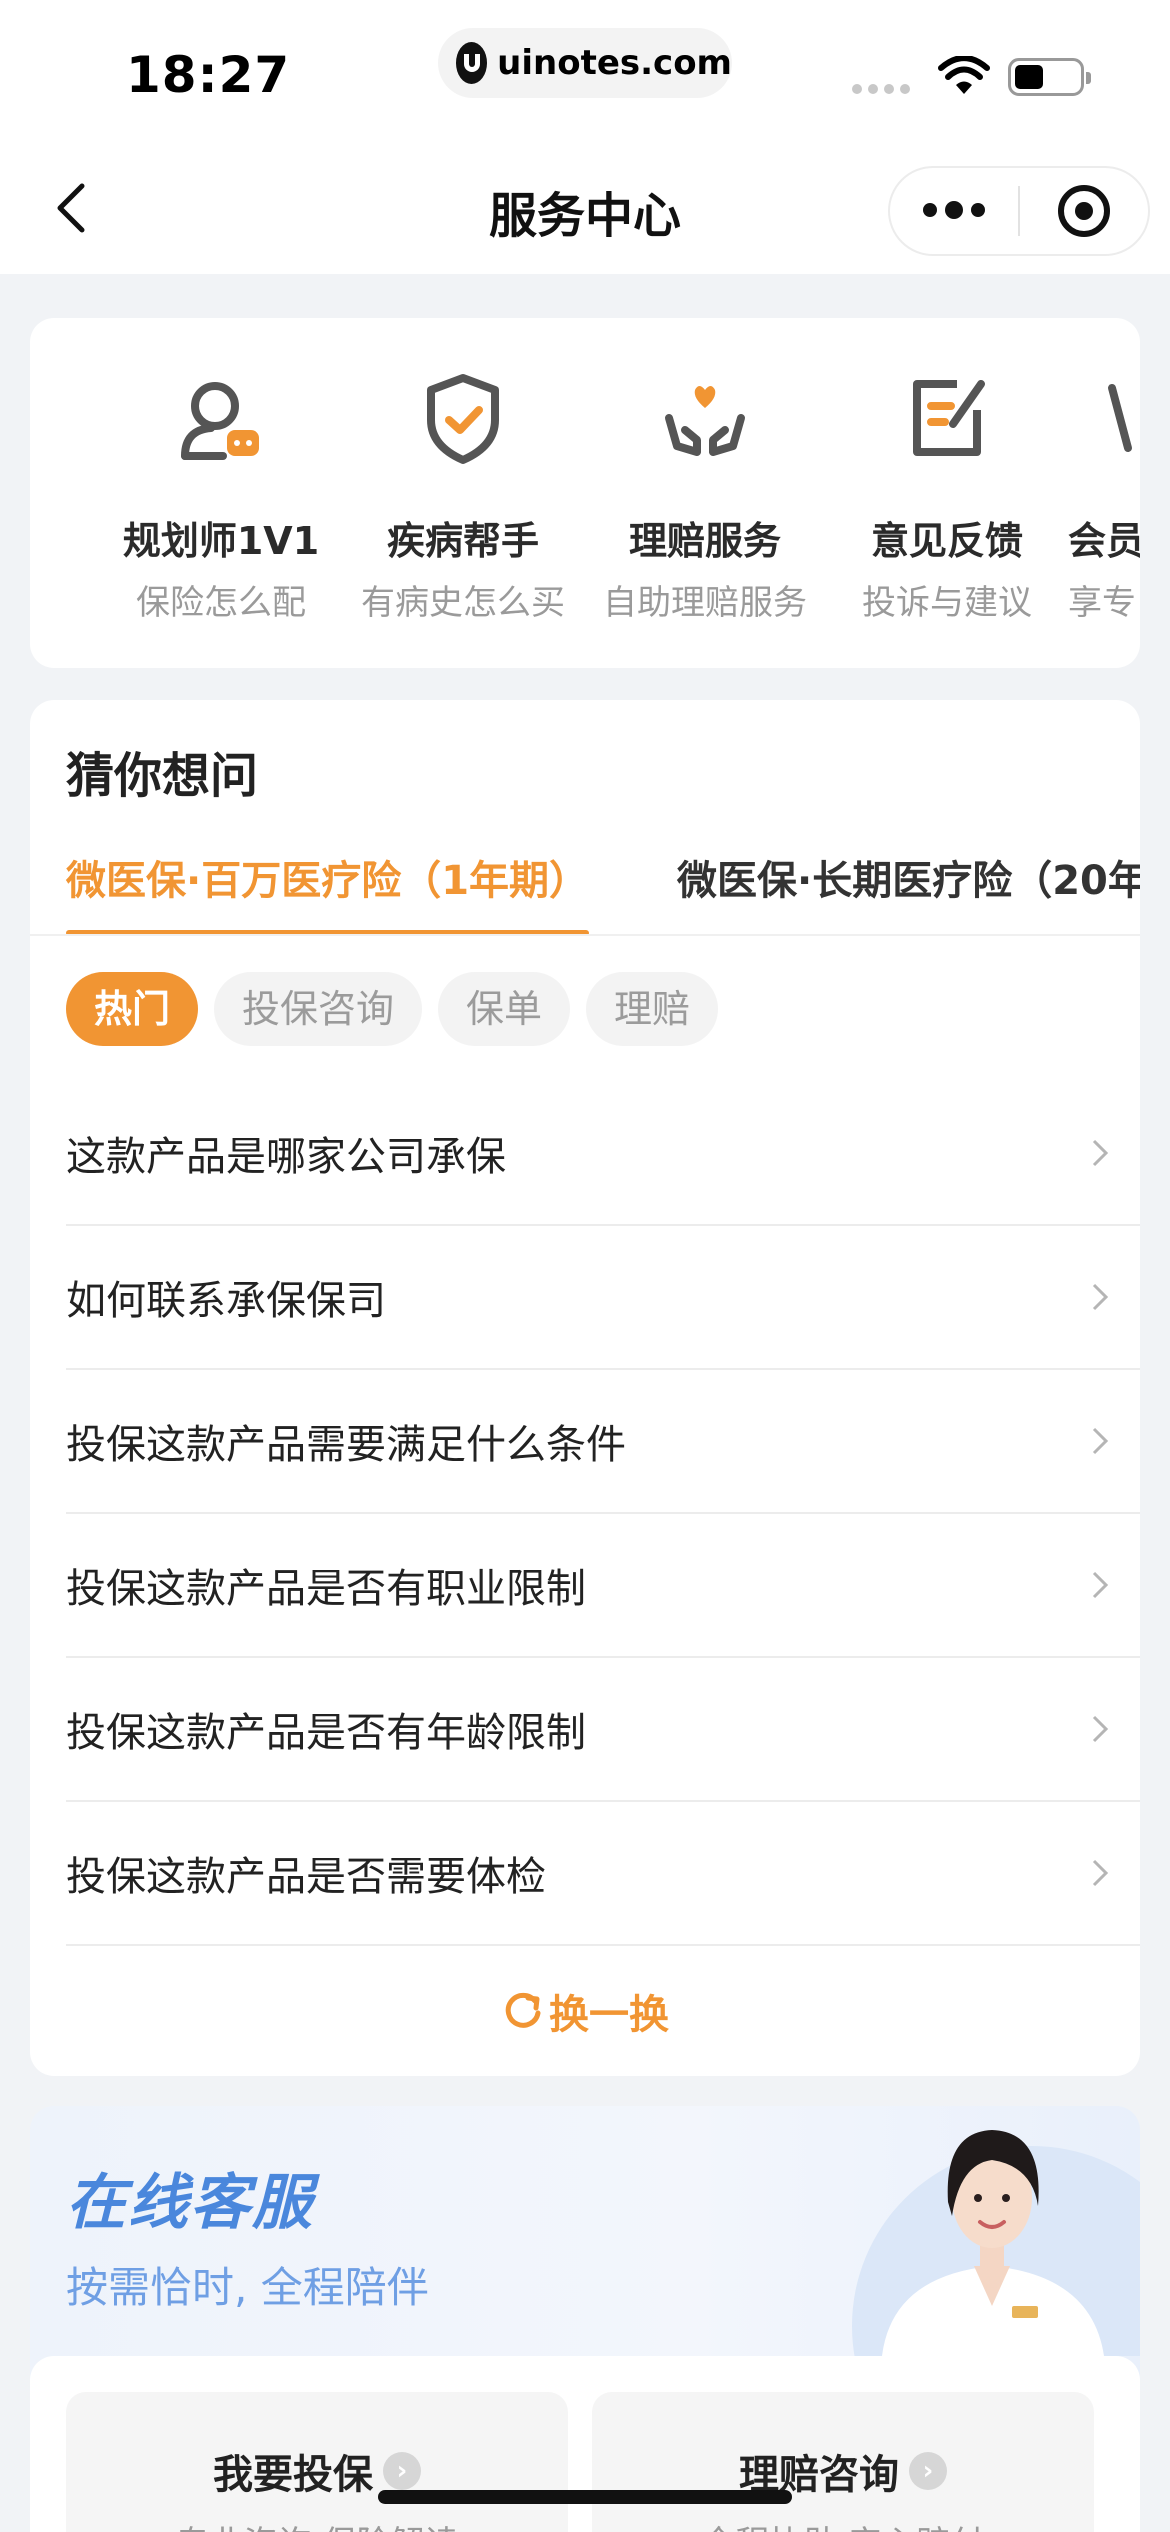  I want to click on nav-bar: 服务中心, so click(585, 207).